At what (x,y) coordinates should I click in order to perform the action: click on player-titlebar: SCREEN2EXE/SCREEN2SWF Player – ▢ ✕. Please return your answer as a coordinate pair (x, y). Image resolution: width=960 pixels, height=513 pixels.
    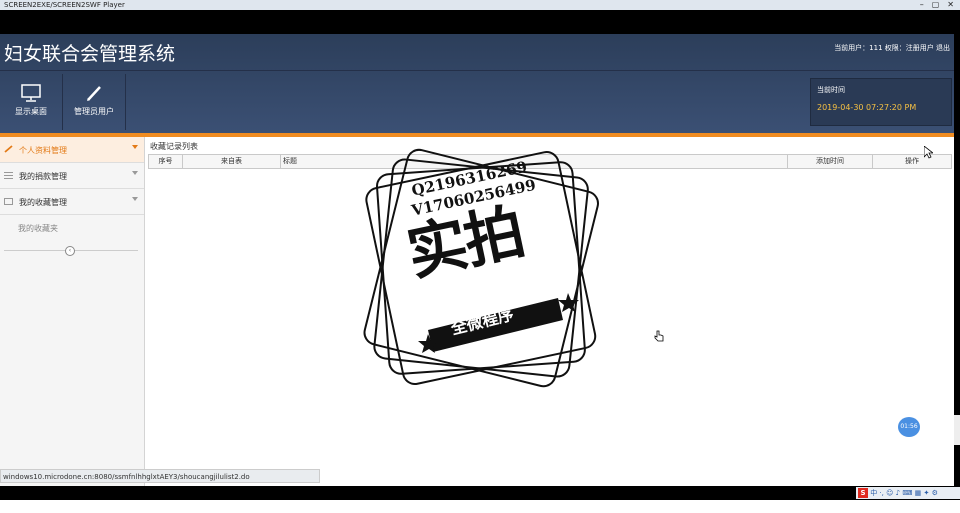
    Looking at the image, I should click on (480, 5).